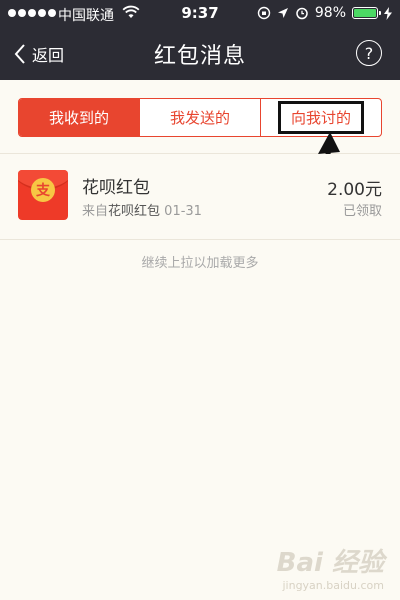  I want to click on battery-fill, so click(365, 13).